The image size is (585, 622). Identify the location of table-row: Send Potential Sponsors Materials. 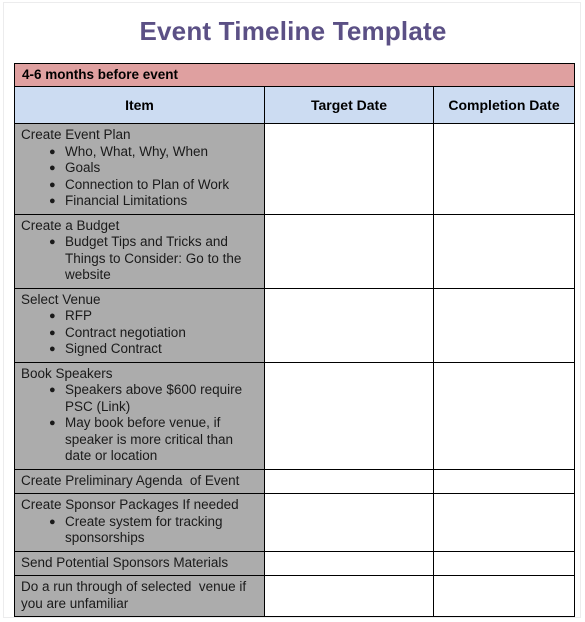
(295, 563).